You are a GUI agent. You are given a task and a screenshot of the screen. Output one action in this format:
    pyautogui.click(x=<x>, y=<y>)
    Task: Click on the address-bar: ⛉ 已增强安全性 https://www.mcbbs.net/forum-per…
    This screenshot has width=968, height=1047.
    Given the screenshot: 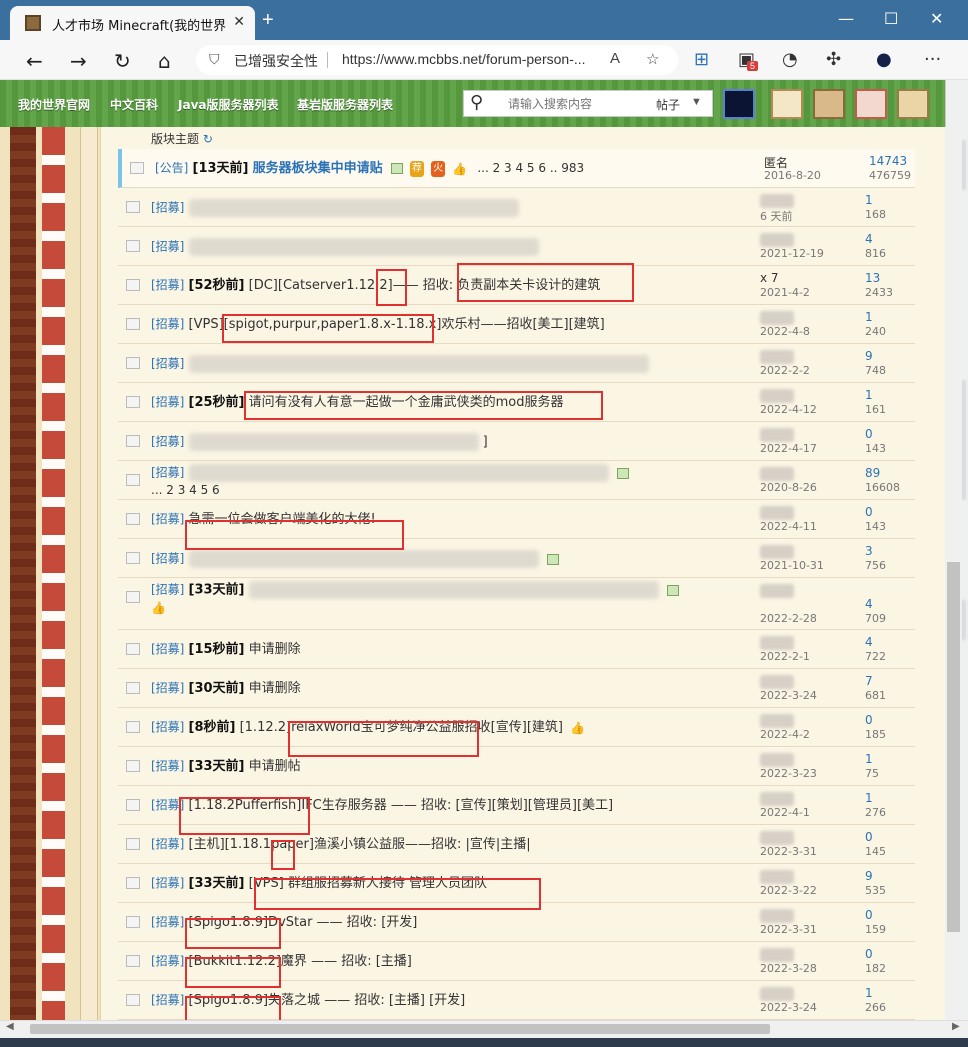 What is the action you would take?
    pyautogui.click(x=437, y=60)
    